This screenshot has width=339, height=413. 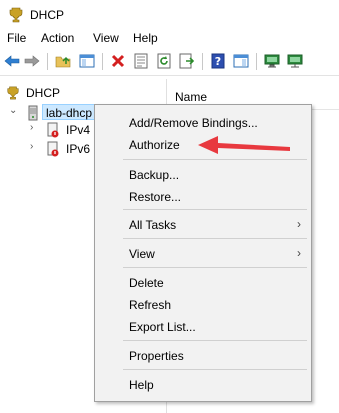 I want to click on monitor-icon, so click(x=272, y=61).